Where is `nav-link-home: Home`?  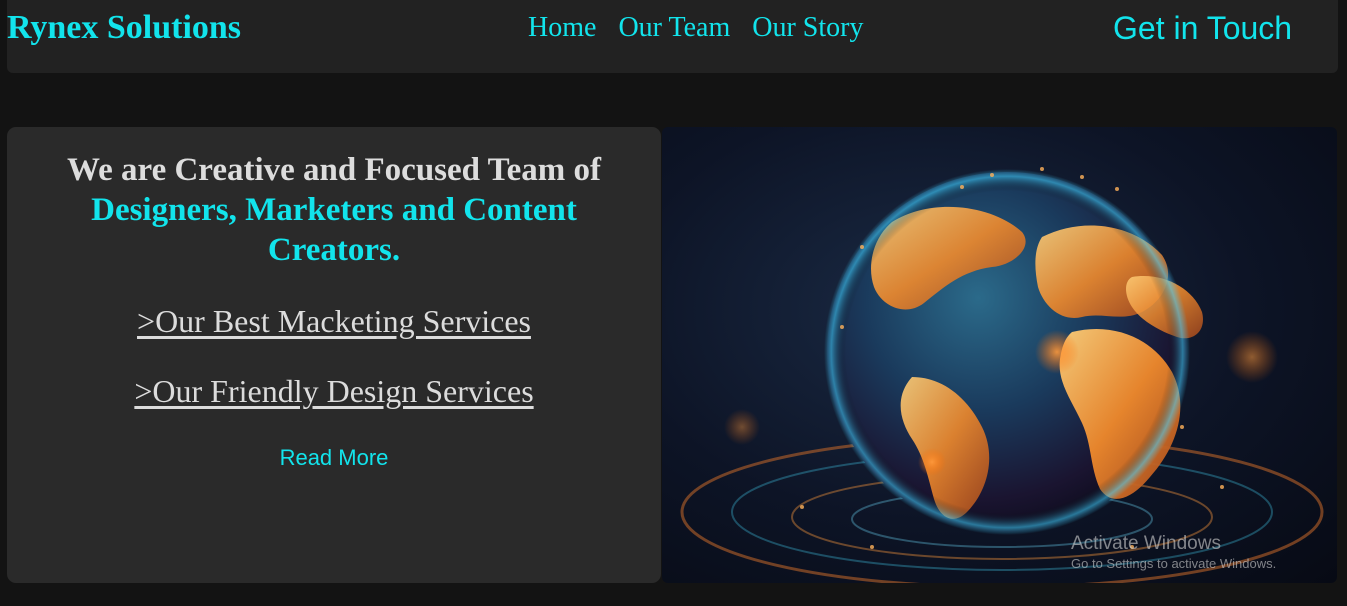
nav-link-home: Home is located at coordinates (562, 28).